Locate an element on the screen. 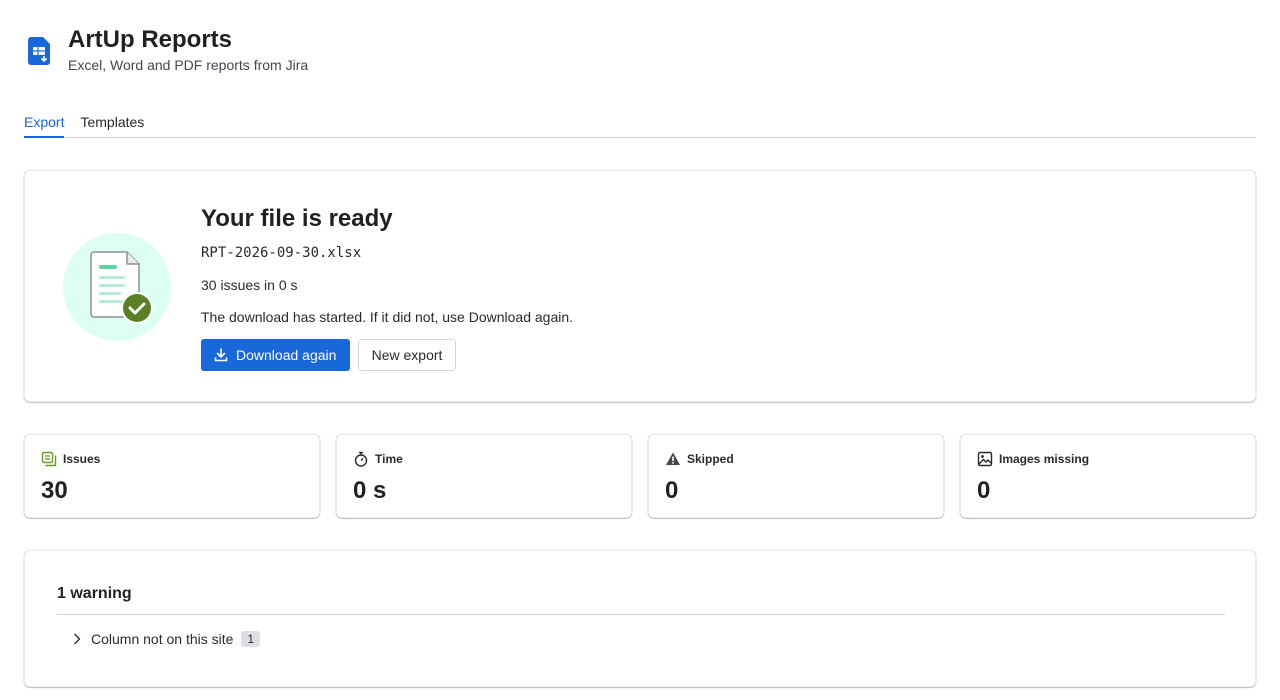 The width and height of the screenshot is (1280, 700). file-name: RPT-2026-09-30.xlsx is located at coordinates (281, 253).